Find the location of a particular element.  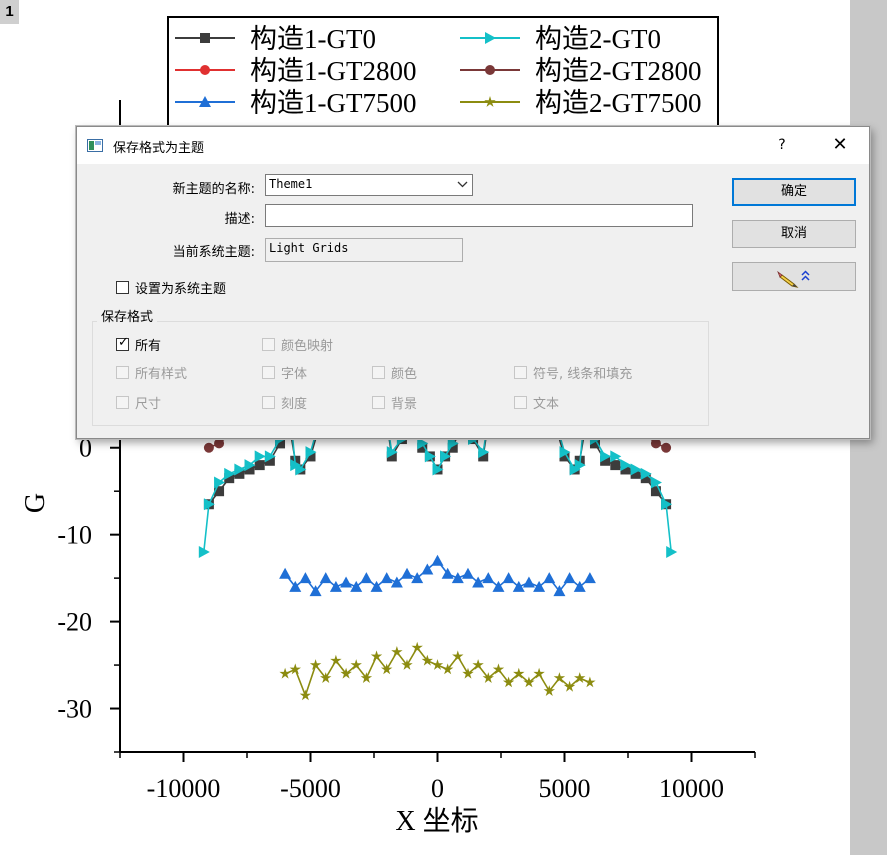

edit-expand-button is located at coordinates (794, 276).